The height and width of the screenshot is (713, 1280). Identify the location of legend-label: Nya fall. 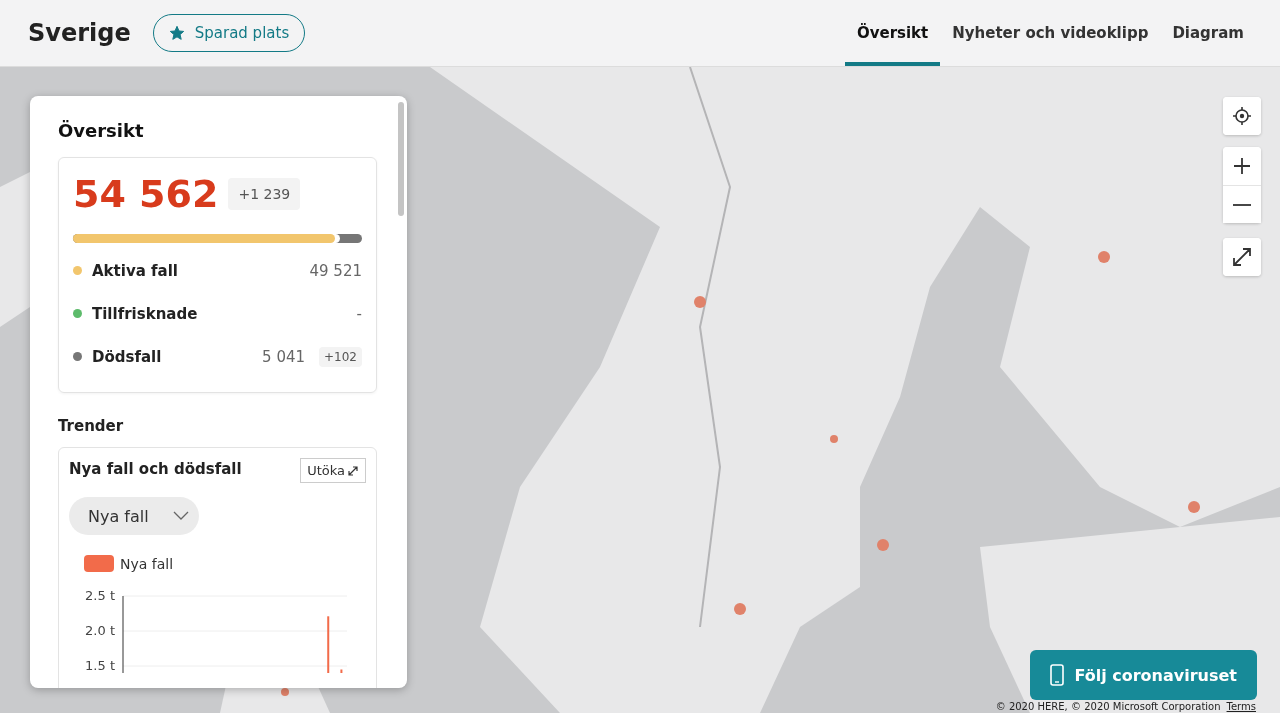
(147, 563).